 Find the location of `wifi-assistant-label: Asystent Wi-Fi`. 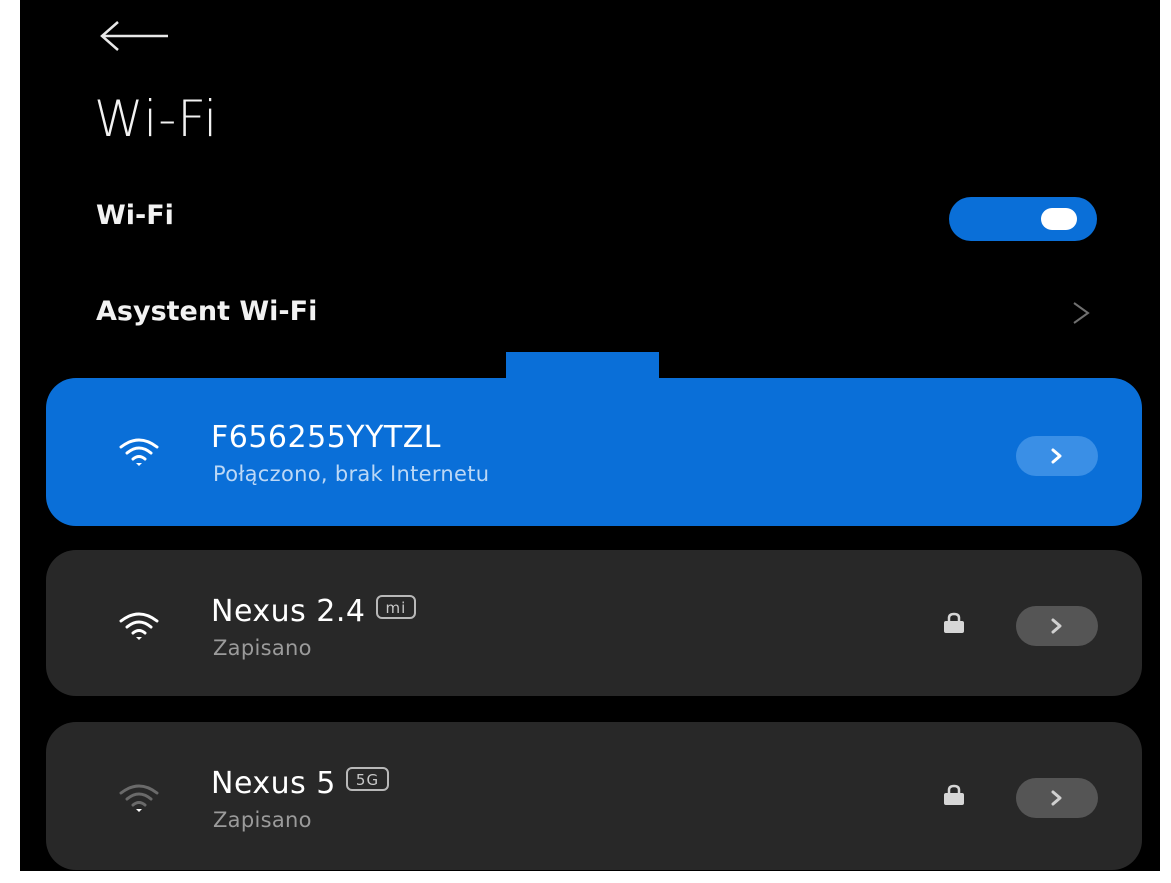

wifi-assistant-label: Asystent Wi-Fi is located at coordinates (207, 311).